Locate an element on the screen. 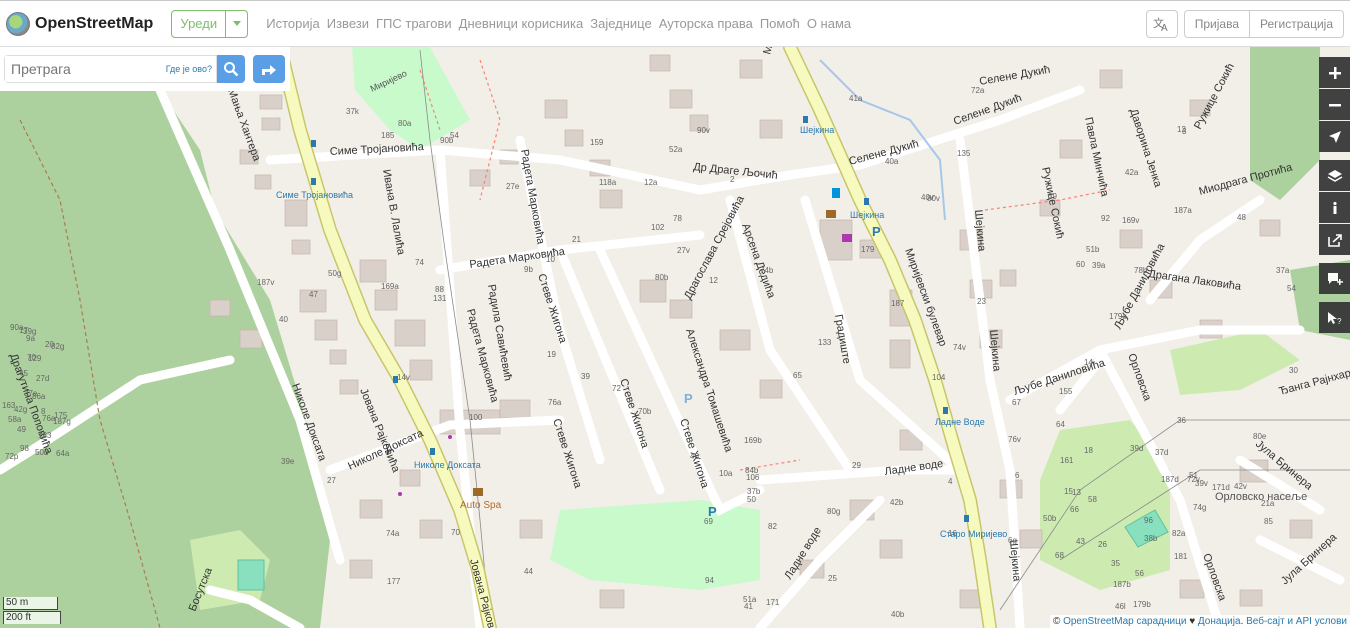 This screenshot has height=628, width=1350. search-bar: Где је ово? is located at coordinates (145, 69).